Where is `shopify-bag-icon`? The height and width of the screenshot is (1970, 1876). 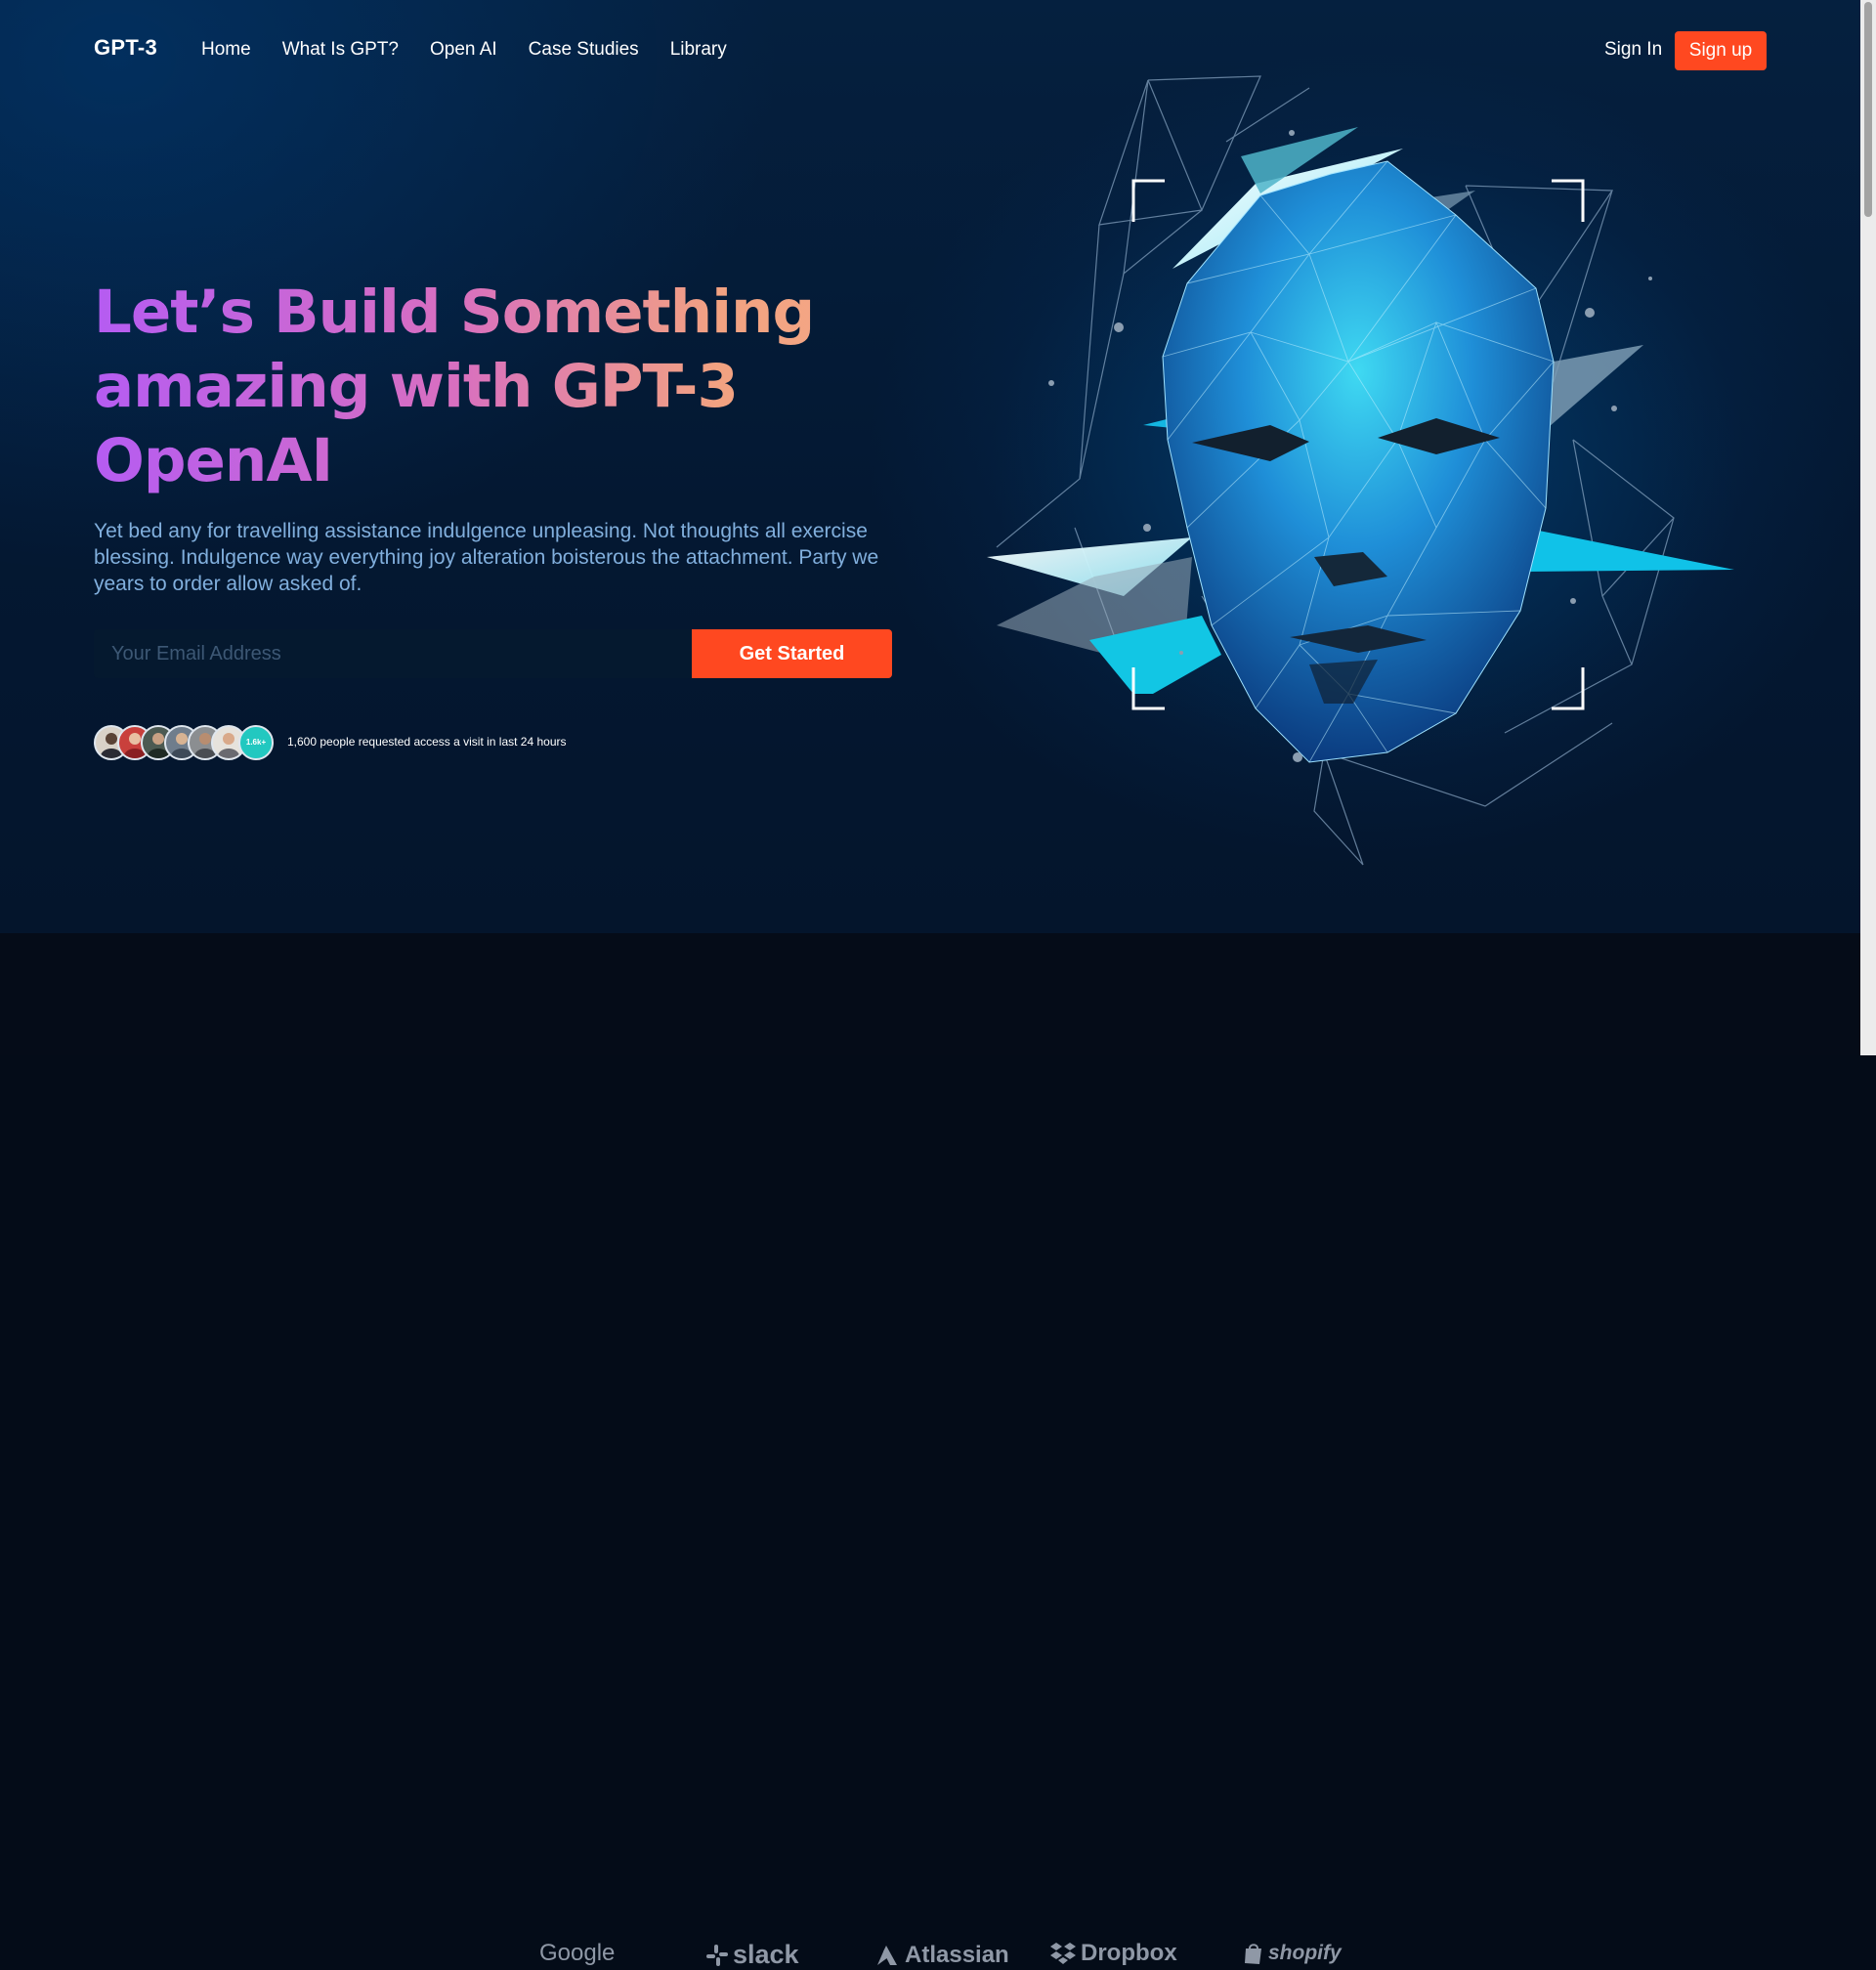 shopify-bag-icon is located at coordinates (1253, 1954).